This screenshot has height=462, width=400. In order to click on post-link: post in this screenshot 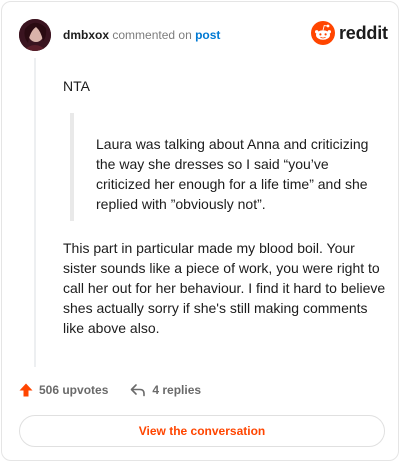, I will do `click(207, 35)`.